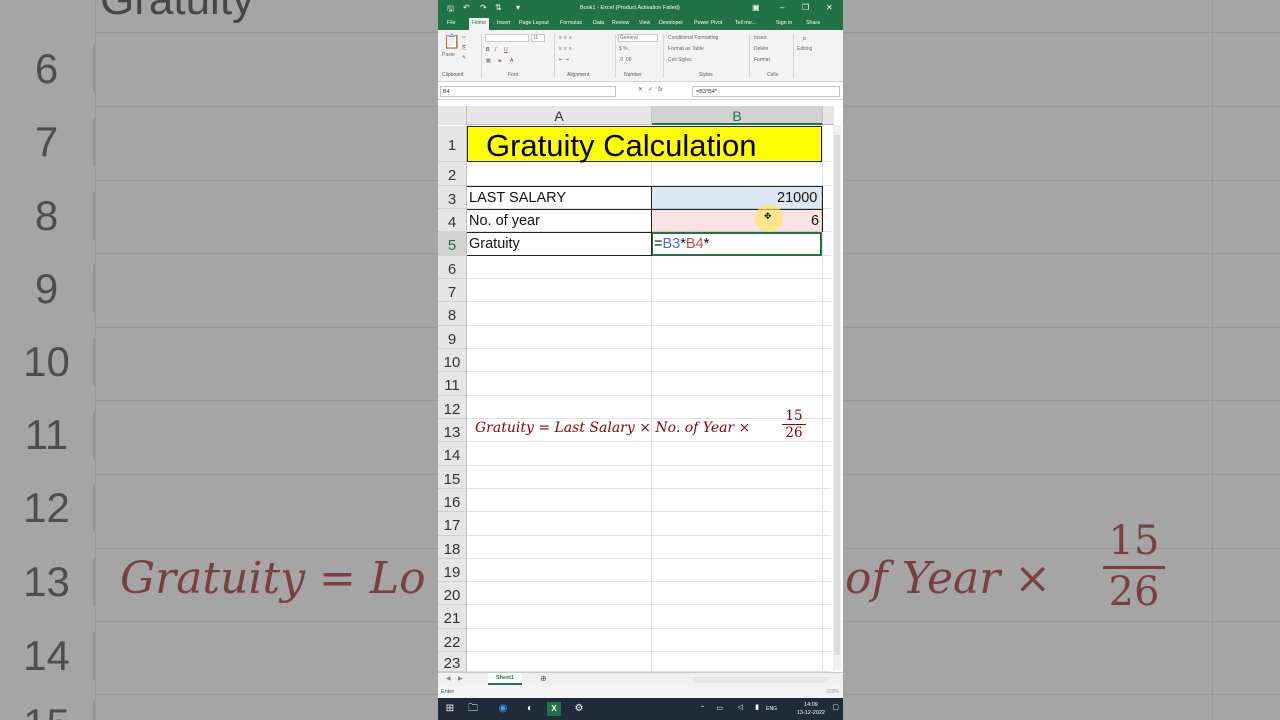 Image resolution: width=1280 pixels, height=720 pixels. I want to click on scrollbar-thumb, so click(837, 395).